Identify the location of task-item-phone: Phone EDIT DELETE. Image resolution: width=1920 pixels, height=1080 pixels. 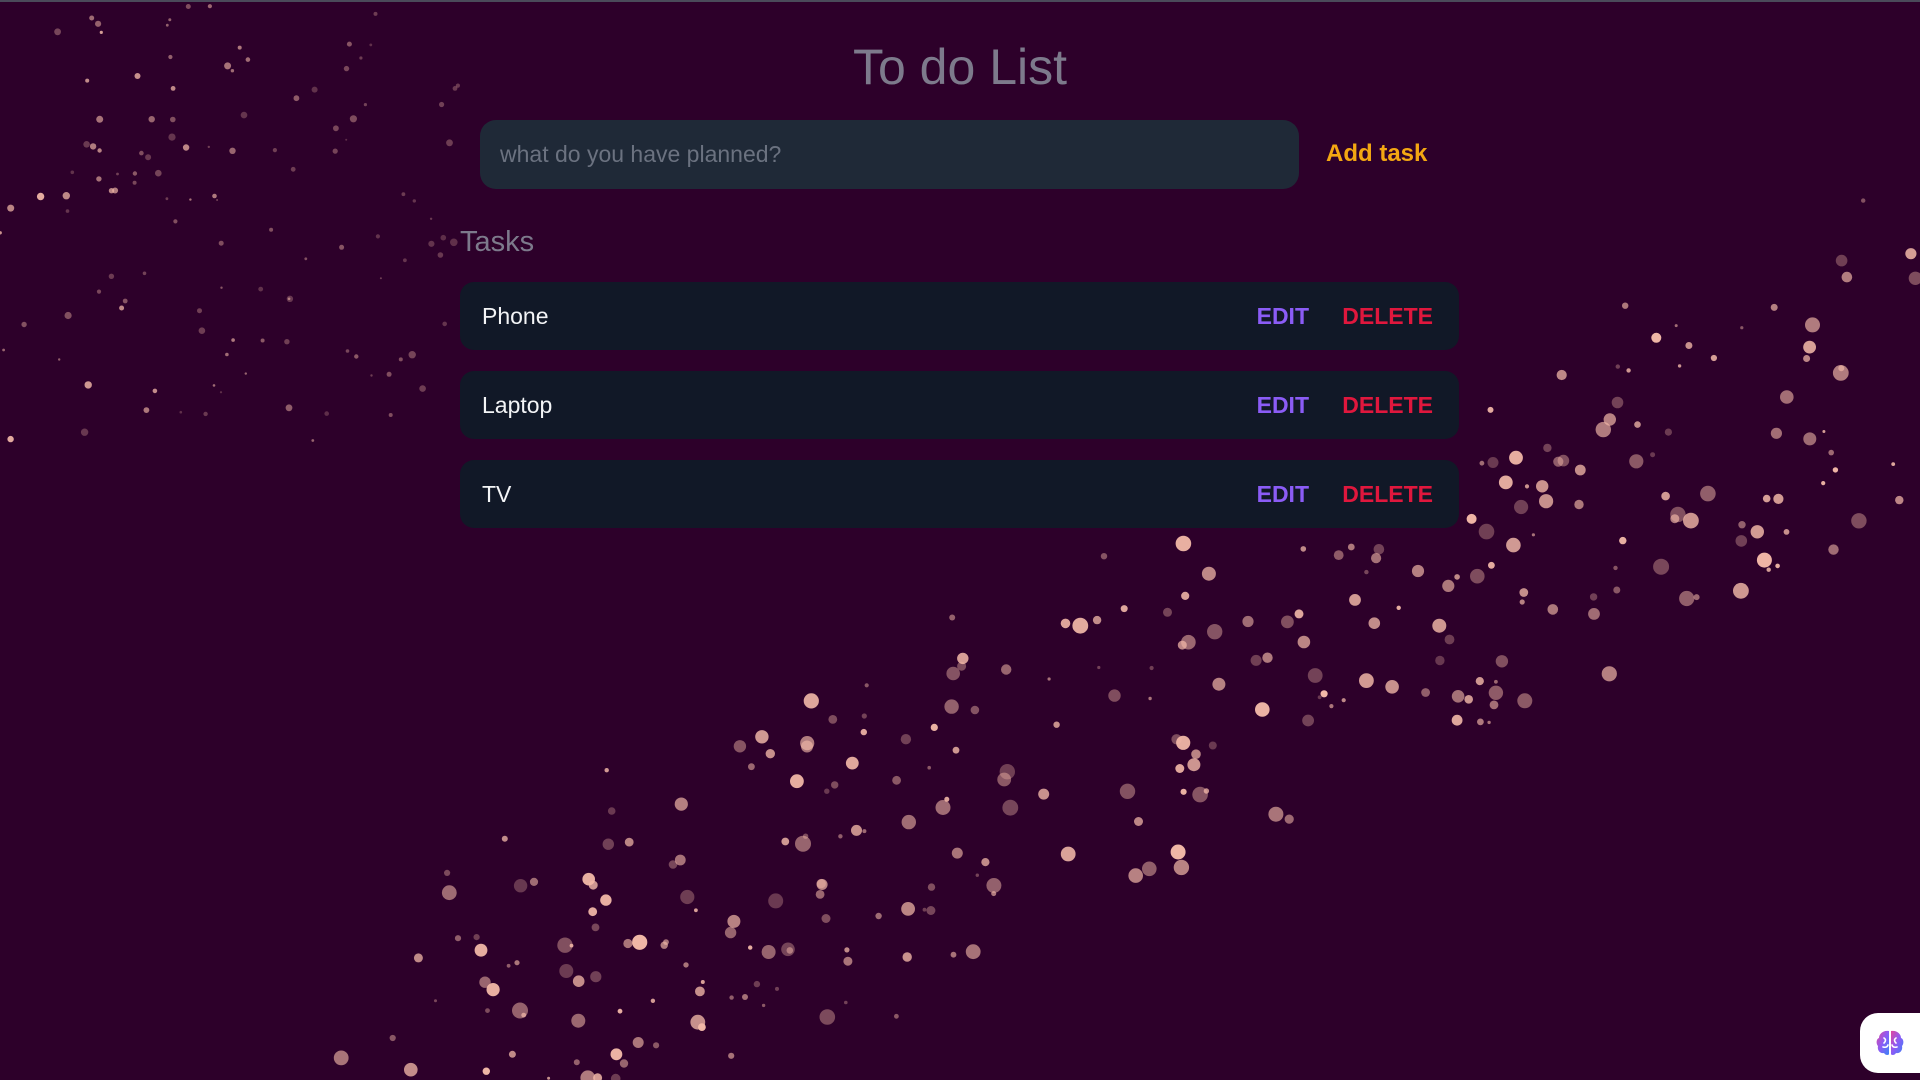
(959, 316).